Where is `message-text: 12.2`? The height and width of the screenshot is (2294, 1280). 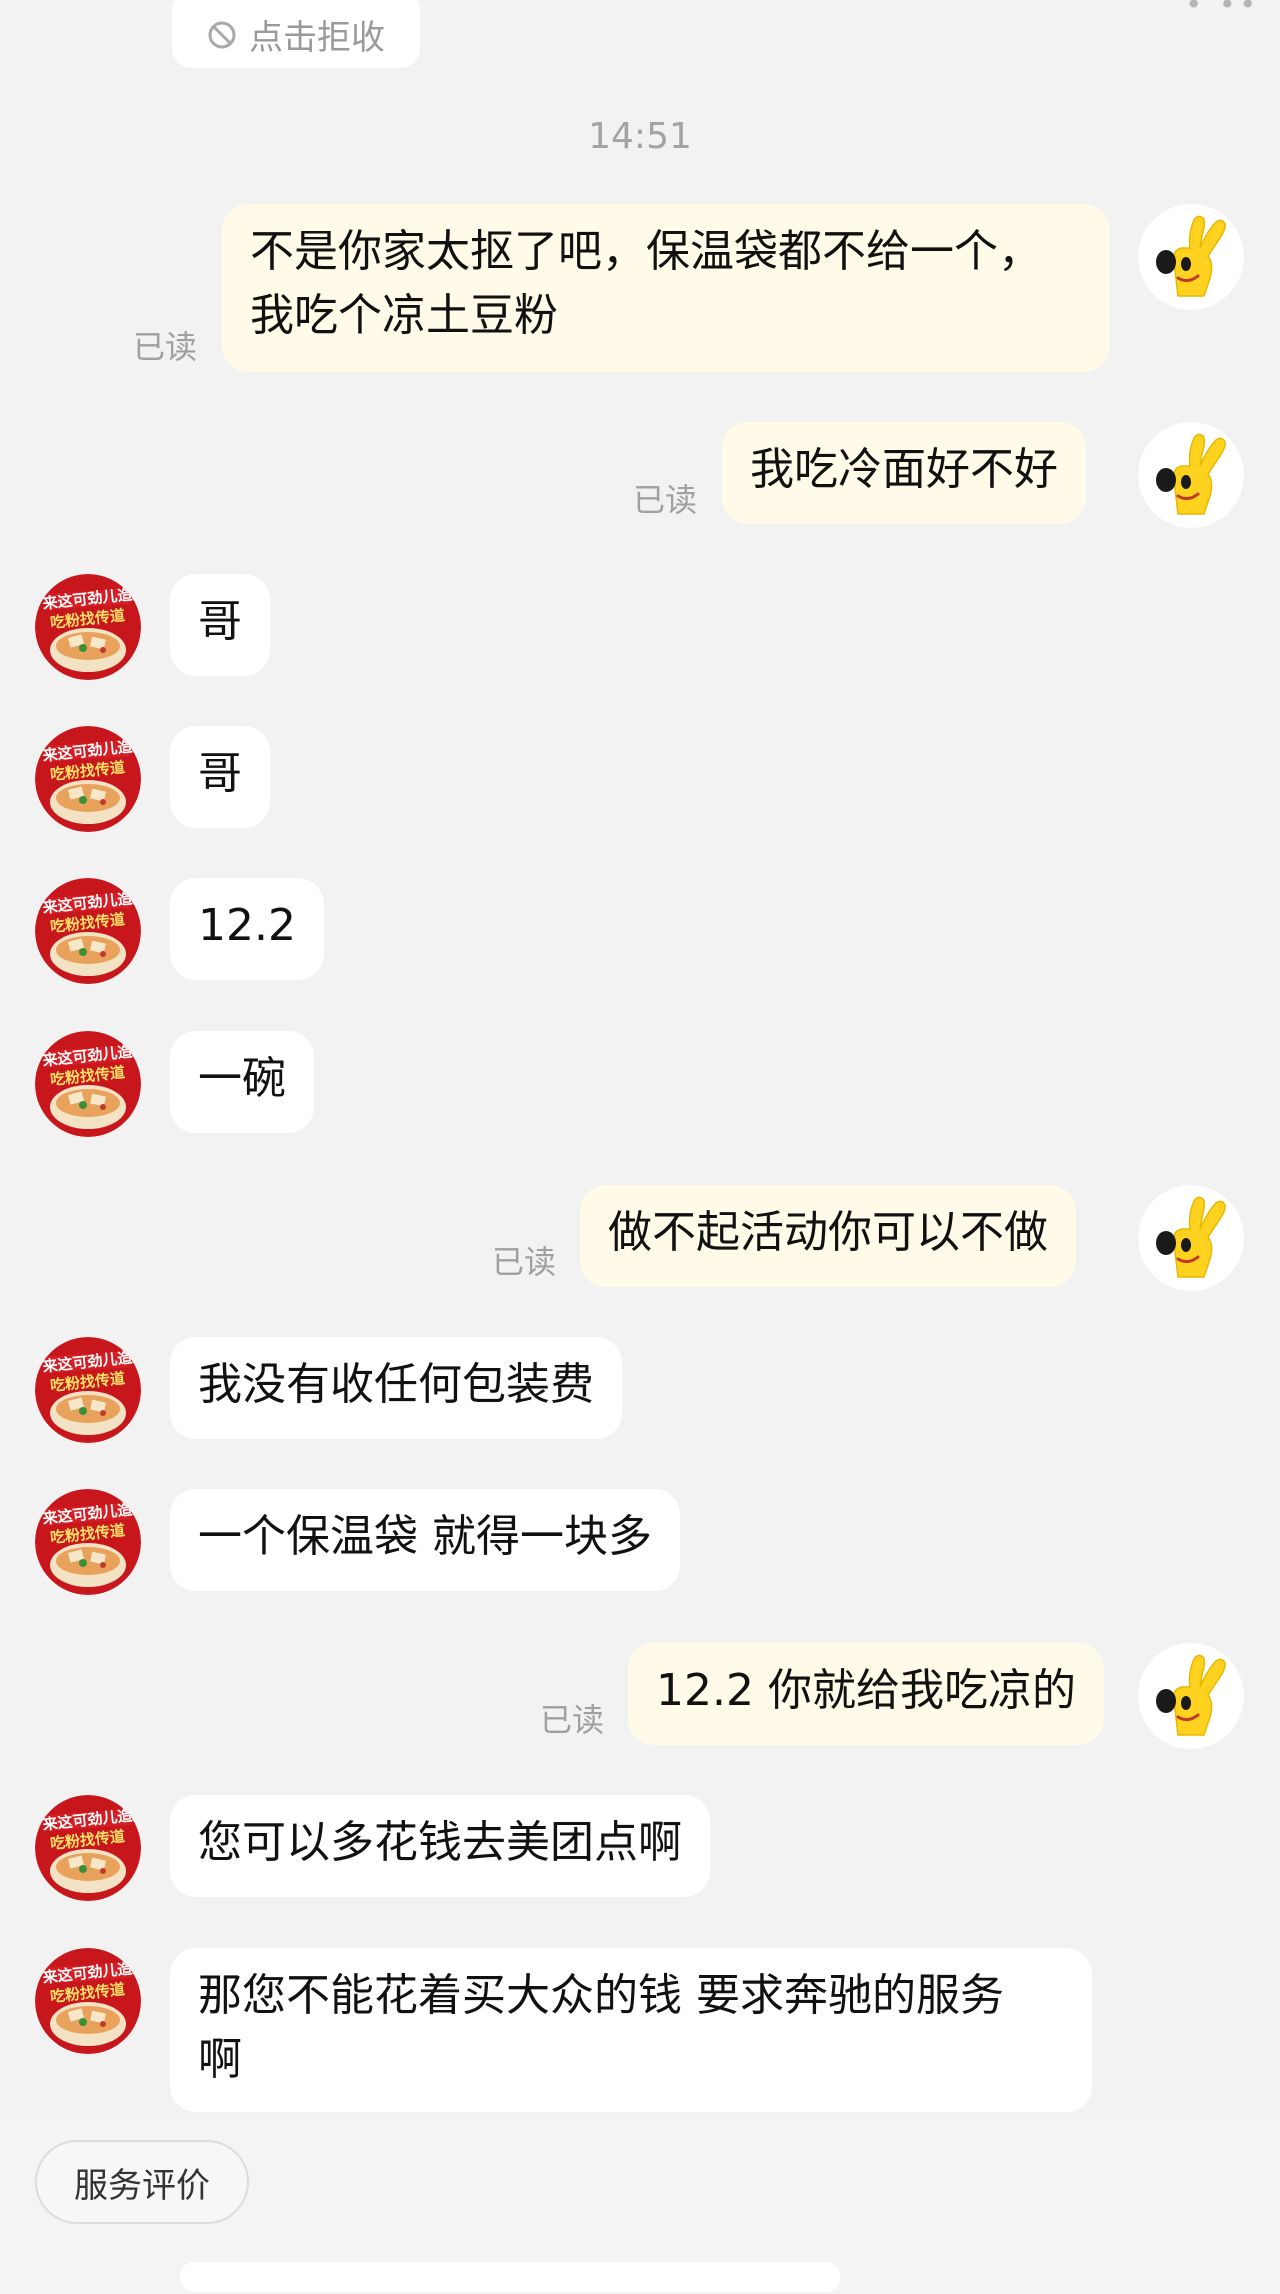
message-text: 12.2 is located at coordinates (247, 925).